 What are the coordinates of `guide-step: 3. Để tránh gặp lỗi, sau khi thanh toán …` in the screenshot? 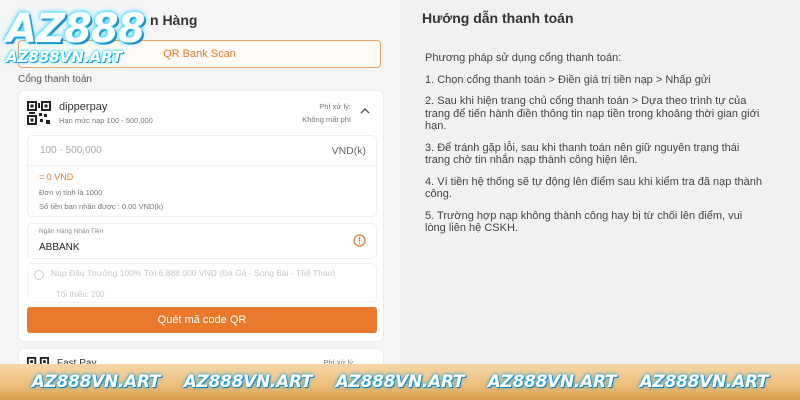 It's located at (582, 154).